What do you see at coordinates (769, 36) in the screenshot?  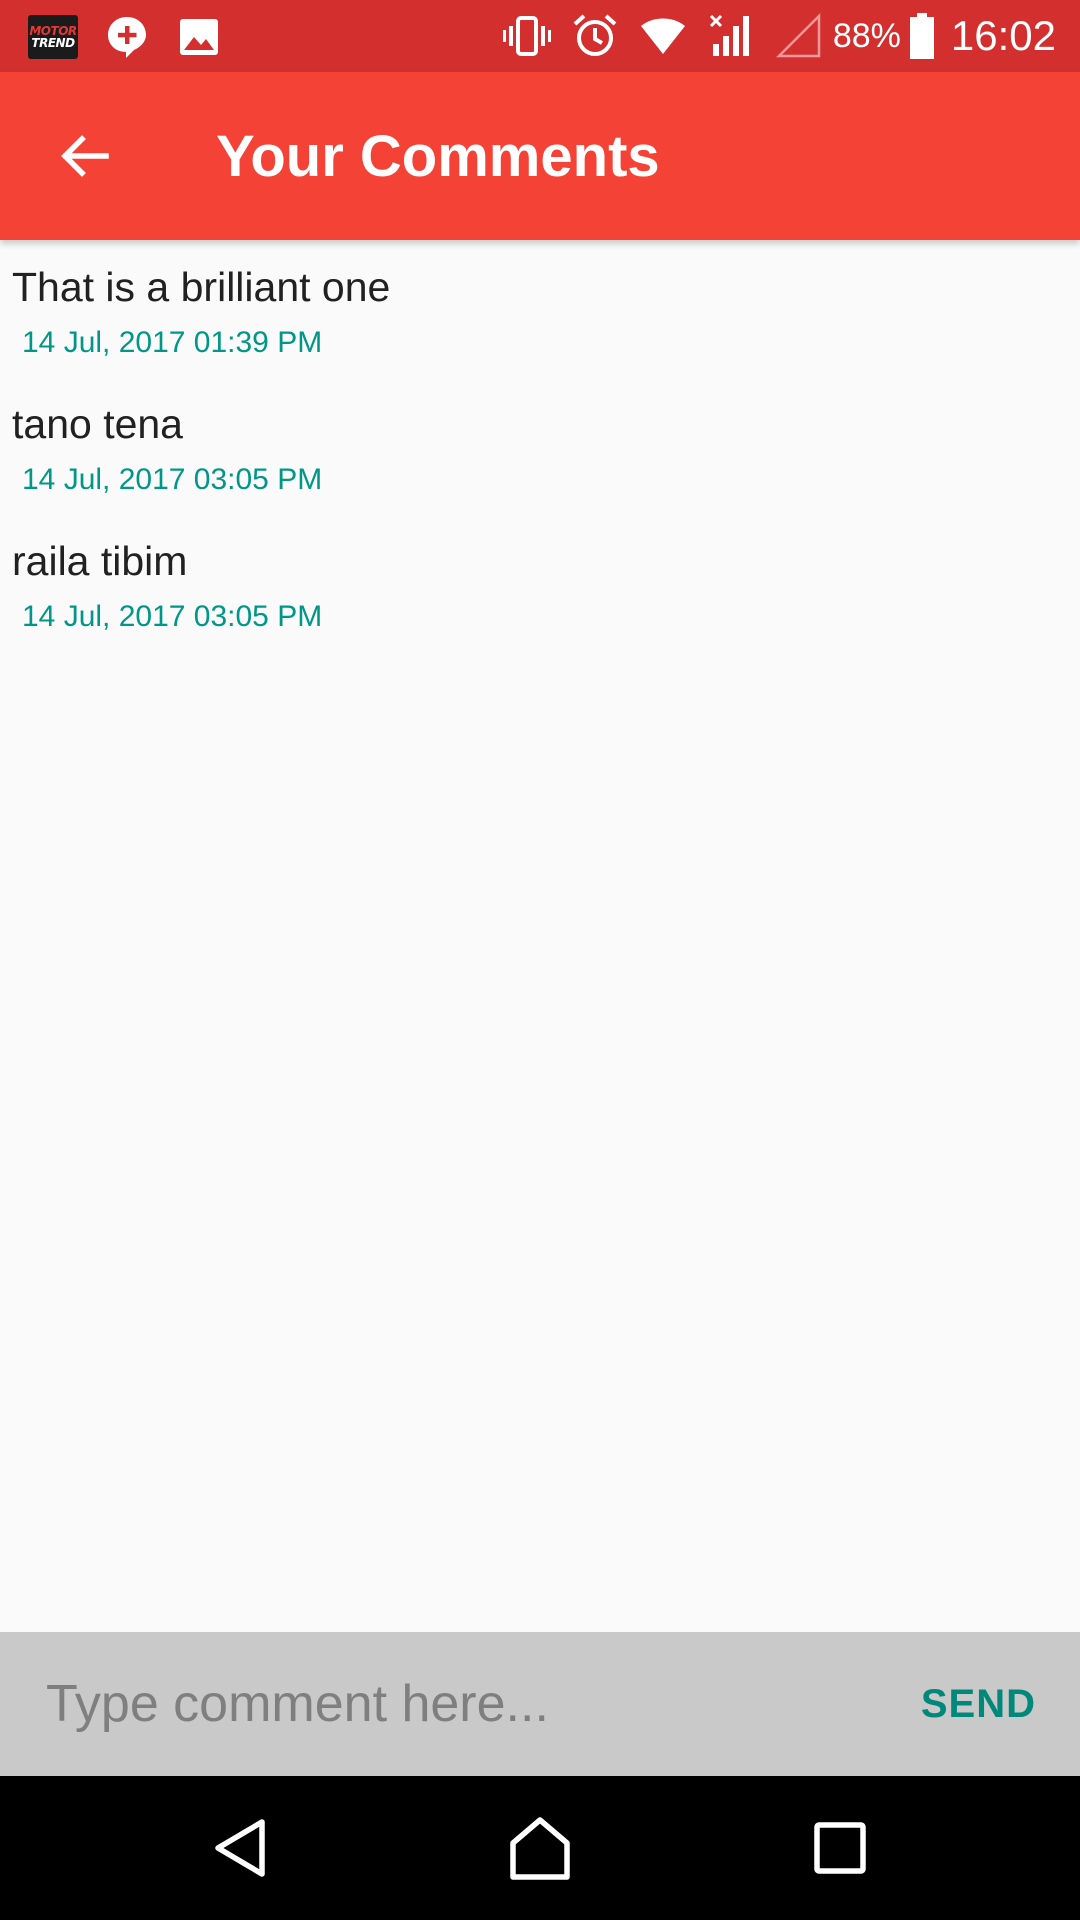 I see `status-right-group: 88% 16:02` at bounding box center [769, 36].